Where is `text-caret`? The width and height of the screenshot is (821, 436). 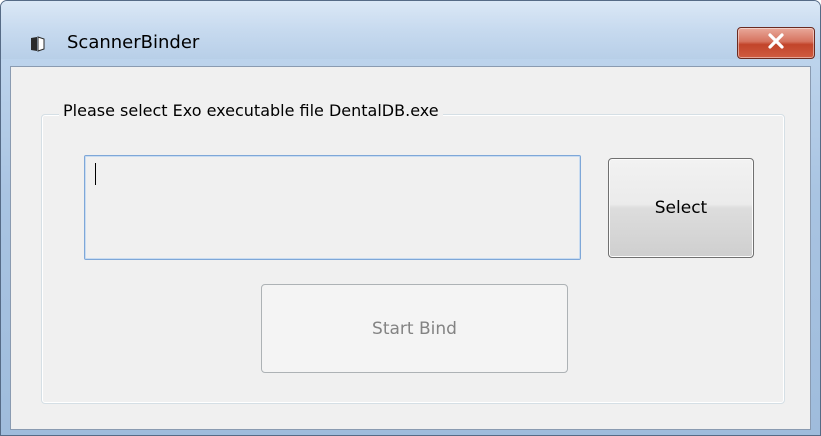
text-caret is located at coordinates (95, 174).